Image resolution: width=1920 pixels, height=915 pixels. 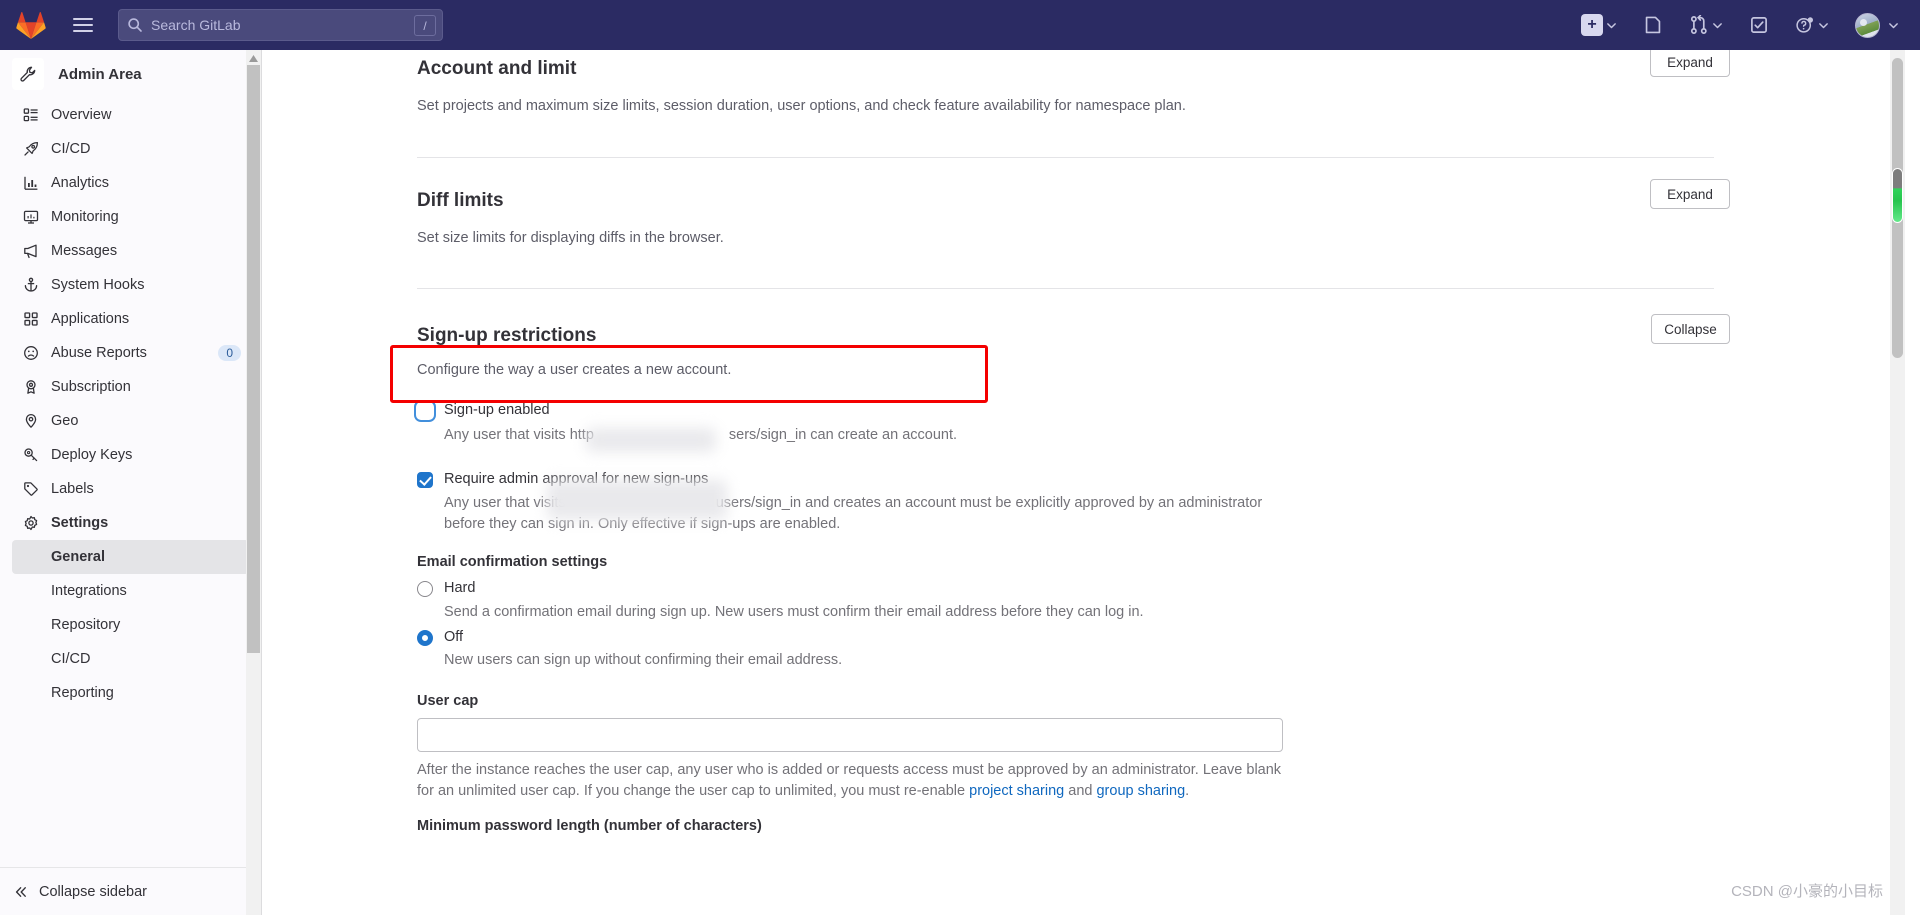 What do you see at coordinates (229, 353) in the screenshot?
I see `abuse-reports-count-badge: 0` at bounding box center [229, 353].